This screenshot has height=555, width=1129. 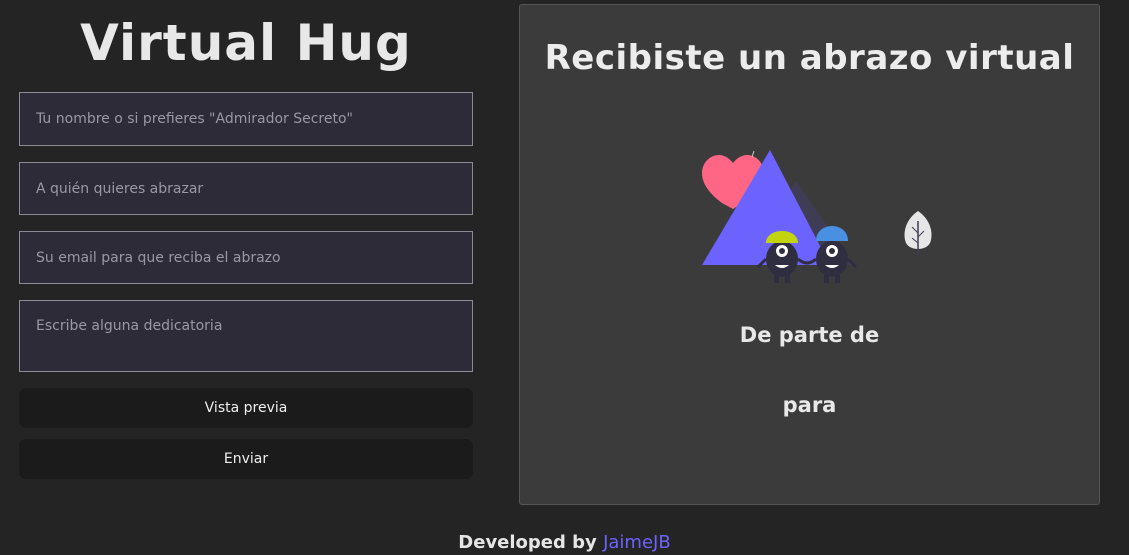 I want to click on footer: Developed by JaimeJB, so click(x=564, y=542).